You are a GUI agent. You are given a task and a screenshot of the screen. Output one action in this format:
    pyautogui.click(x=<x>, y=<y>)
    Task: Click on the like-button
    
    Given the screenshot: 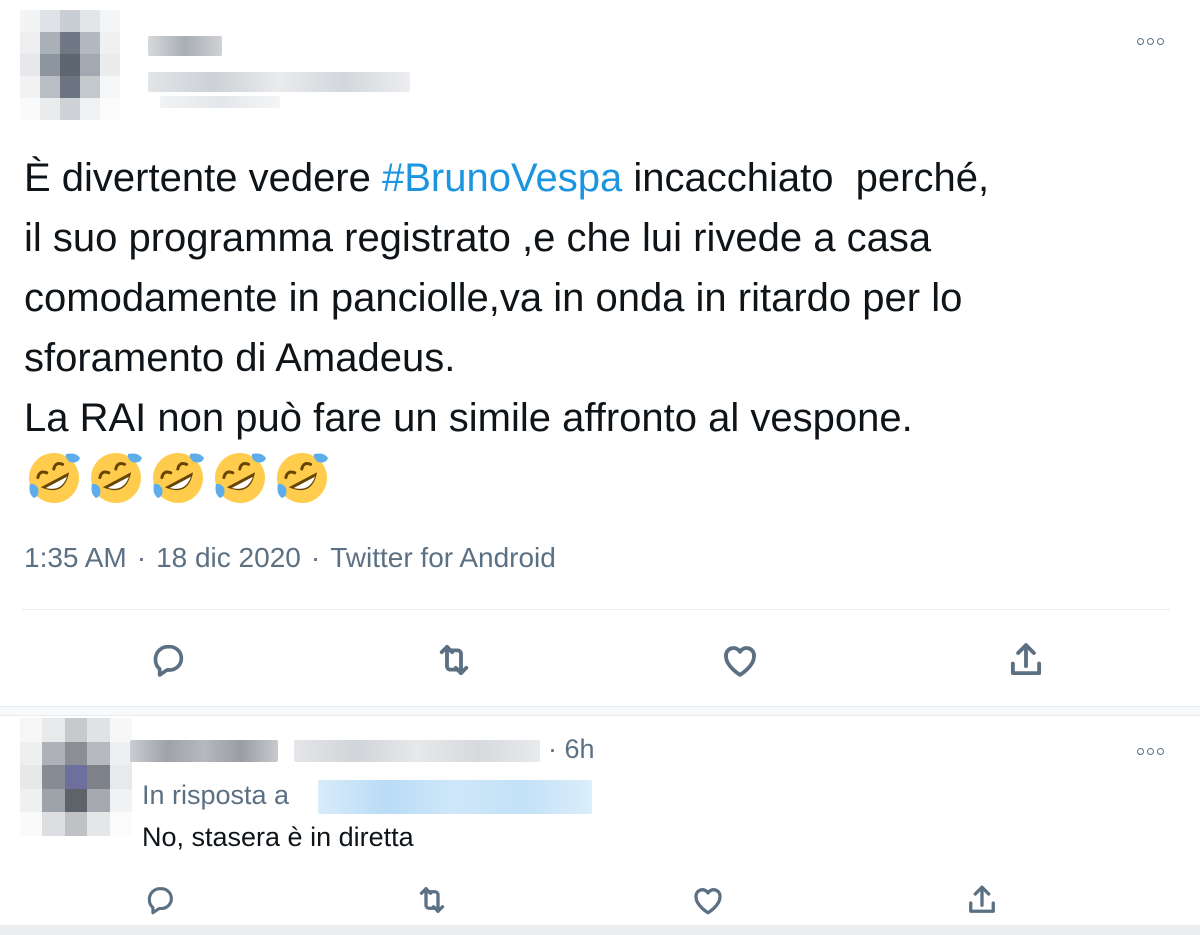 What is the action you would take?
    pyautogui.click(x=740, y=660)
    